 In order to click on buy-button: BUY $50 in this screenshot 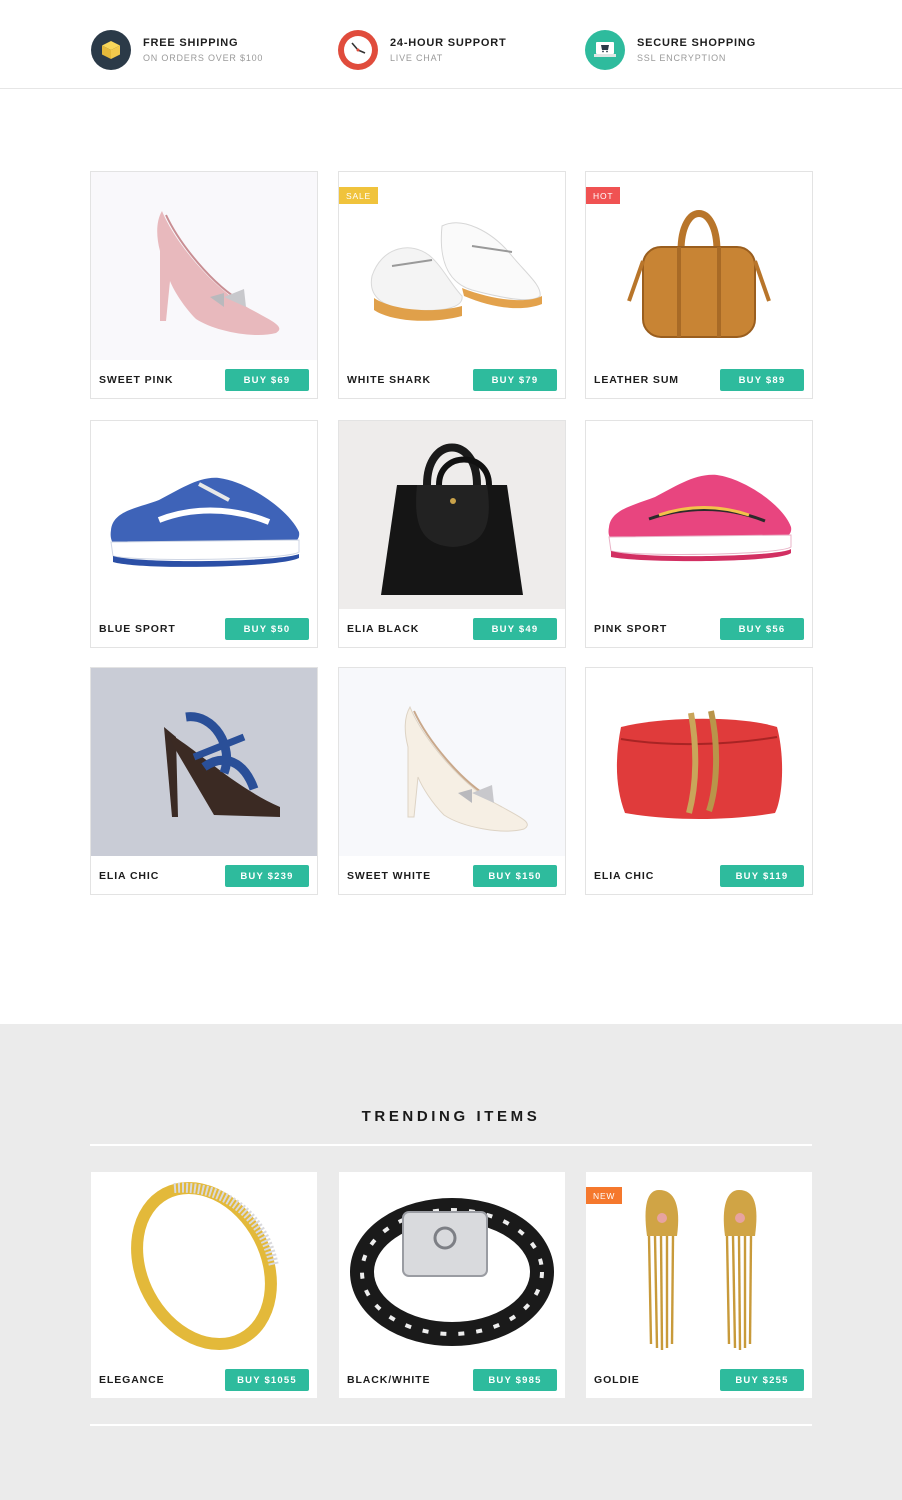, I will do `click(267, 629)`.